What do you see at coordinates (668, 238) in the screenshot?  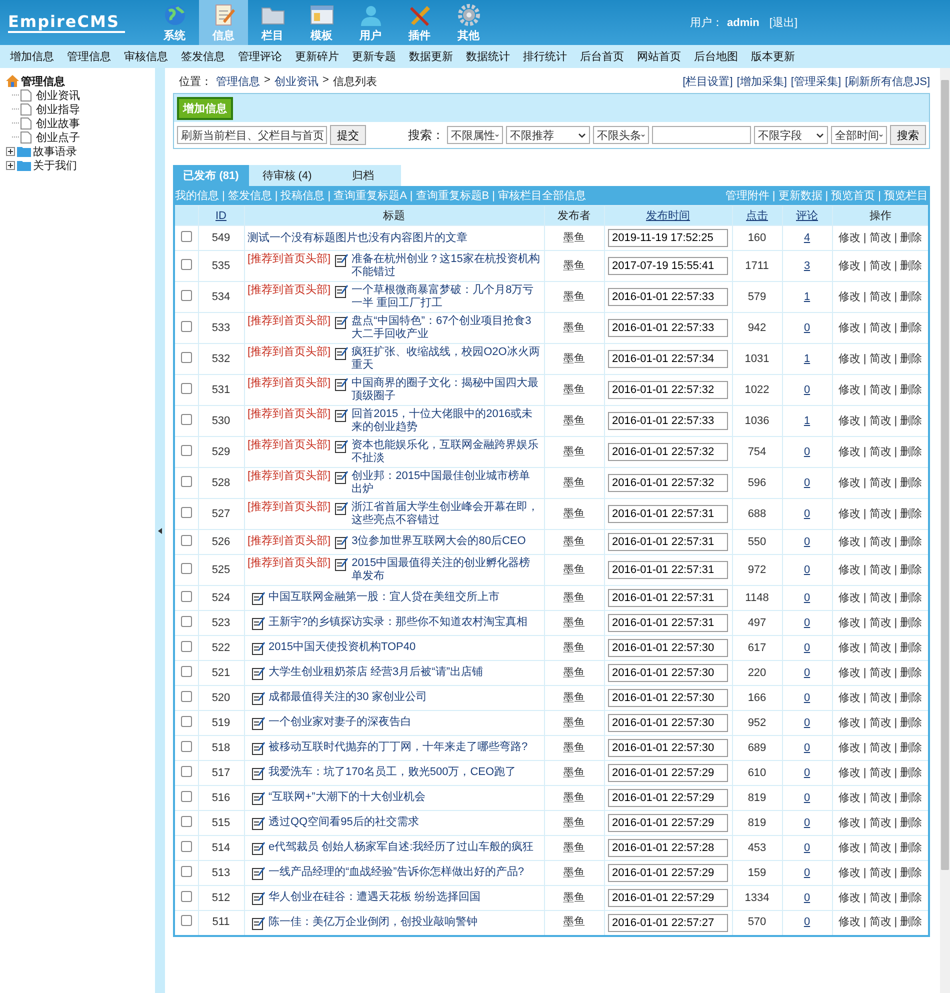 I see `time-field: 2019-11-19 17:52:25` at bounding box center [668, 238].